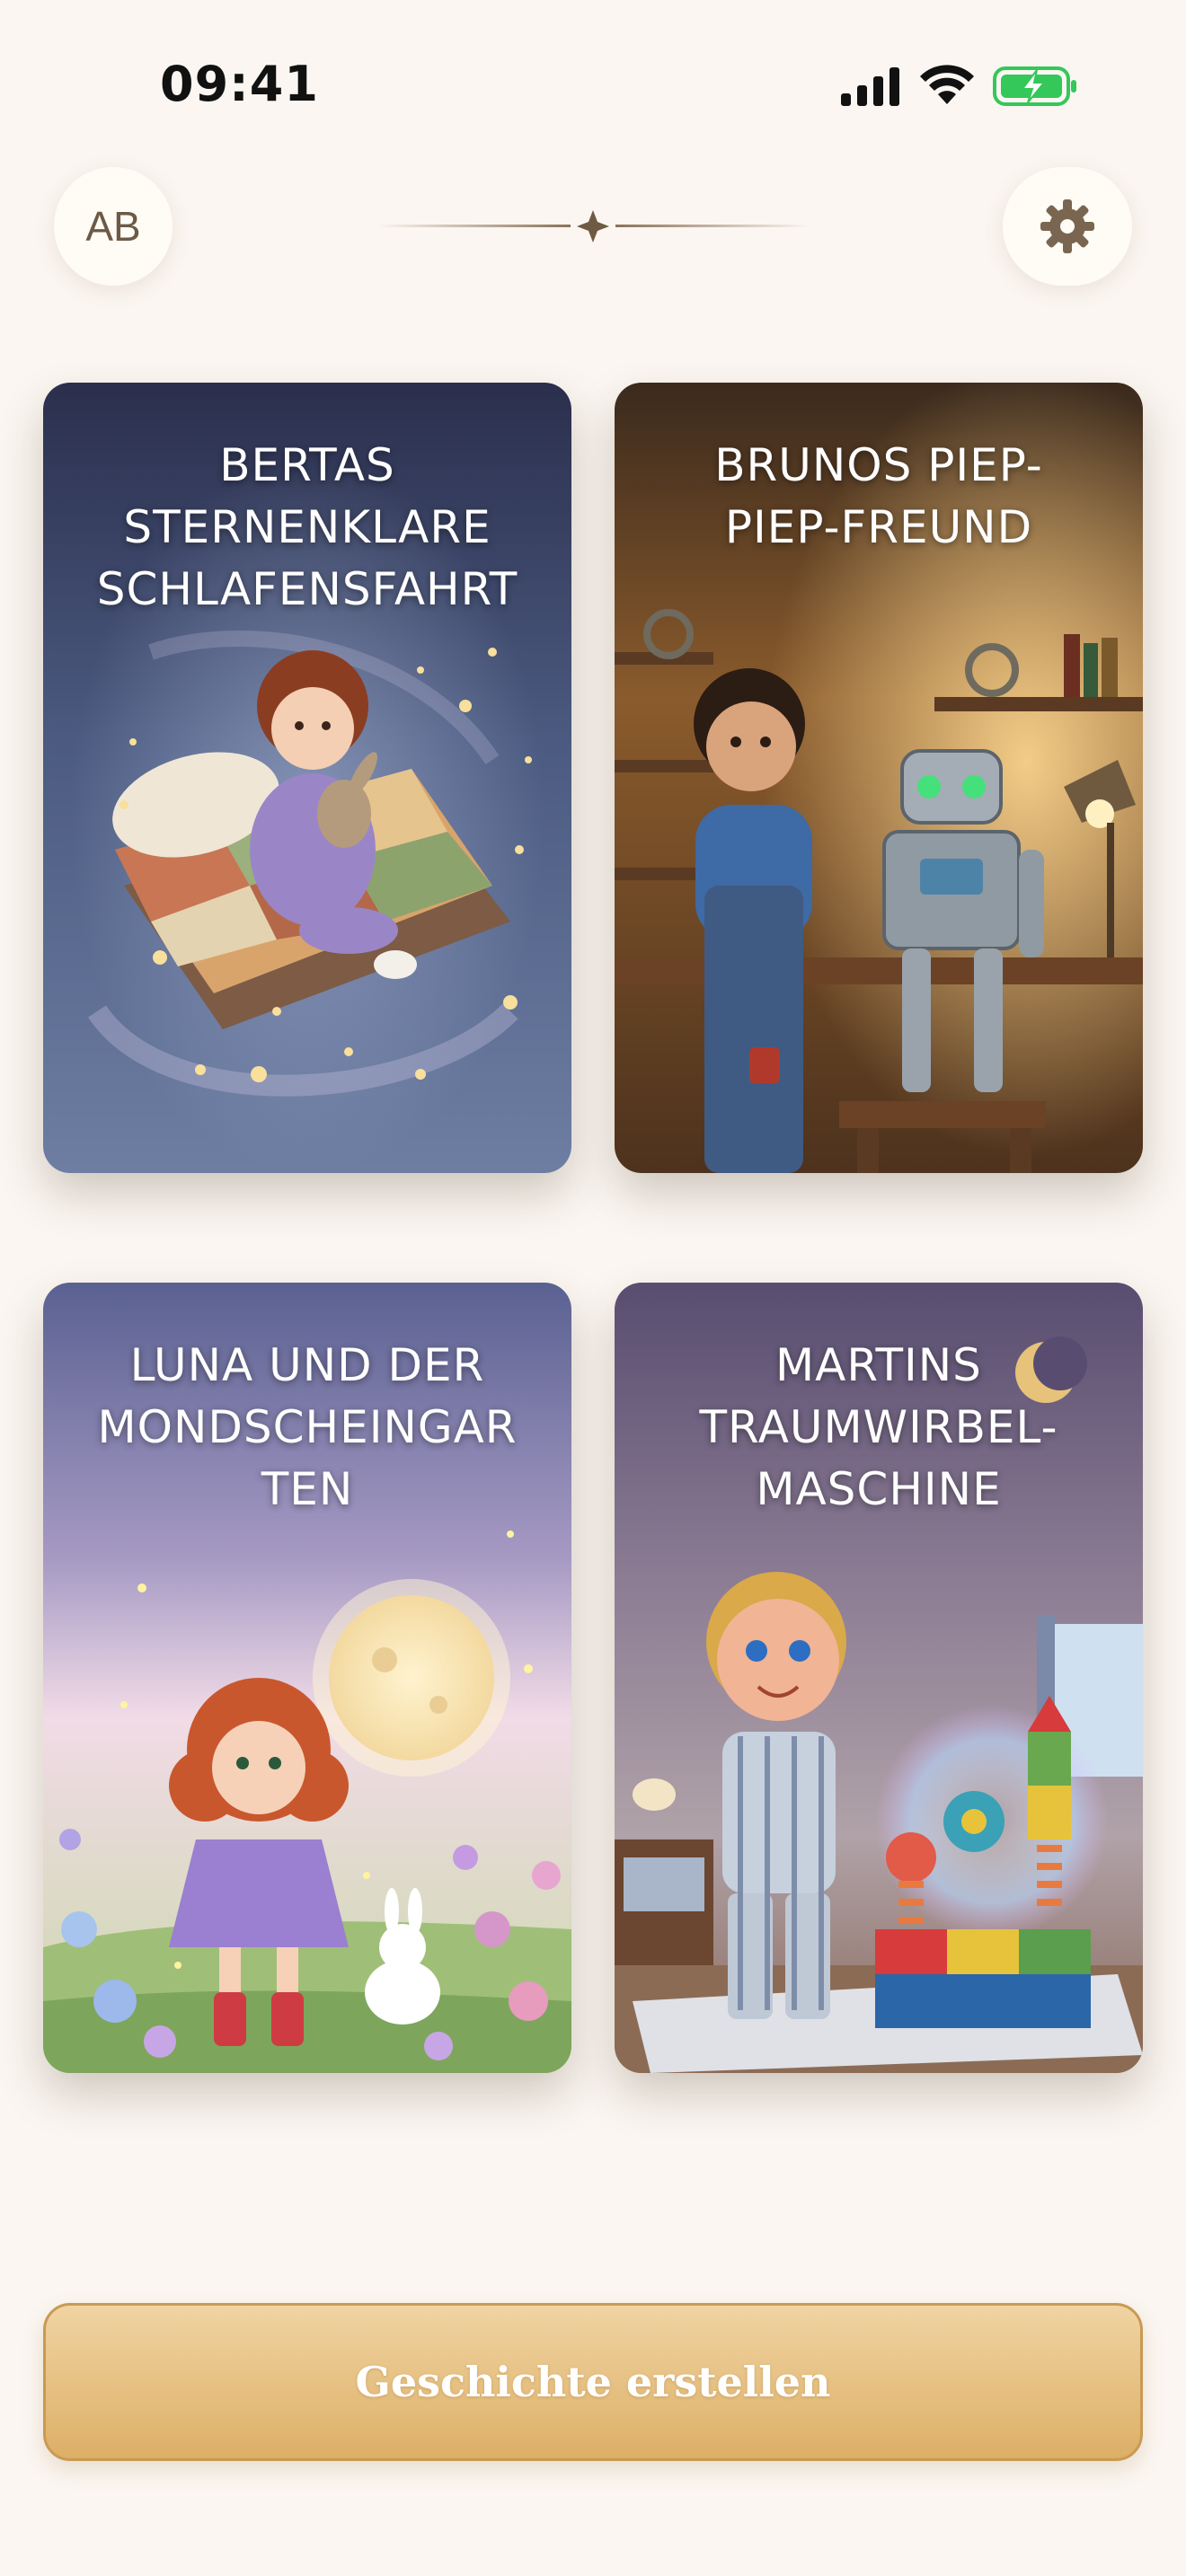 Image resolution: width=1186 pixels, height=2576 pixels. I want to click on story-card-brunos: BRUNOS PIEP- PIEP-FREUND, so click(879, 778).